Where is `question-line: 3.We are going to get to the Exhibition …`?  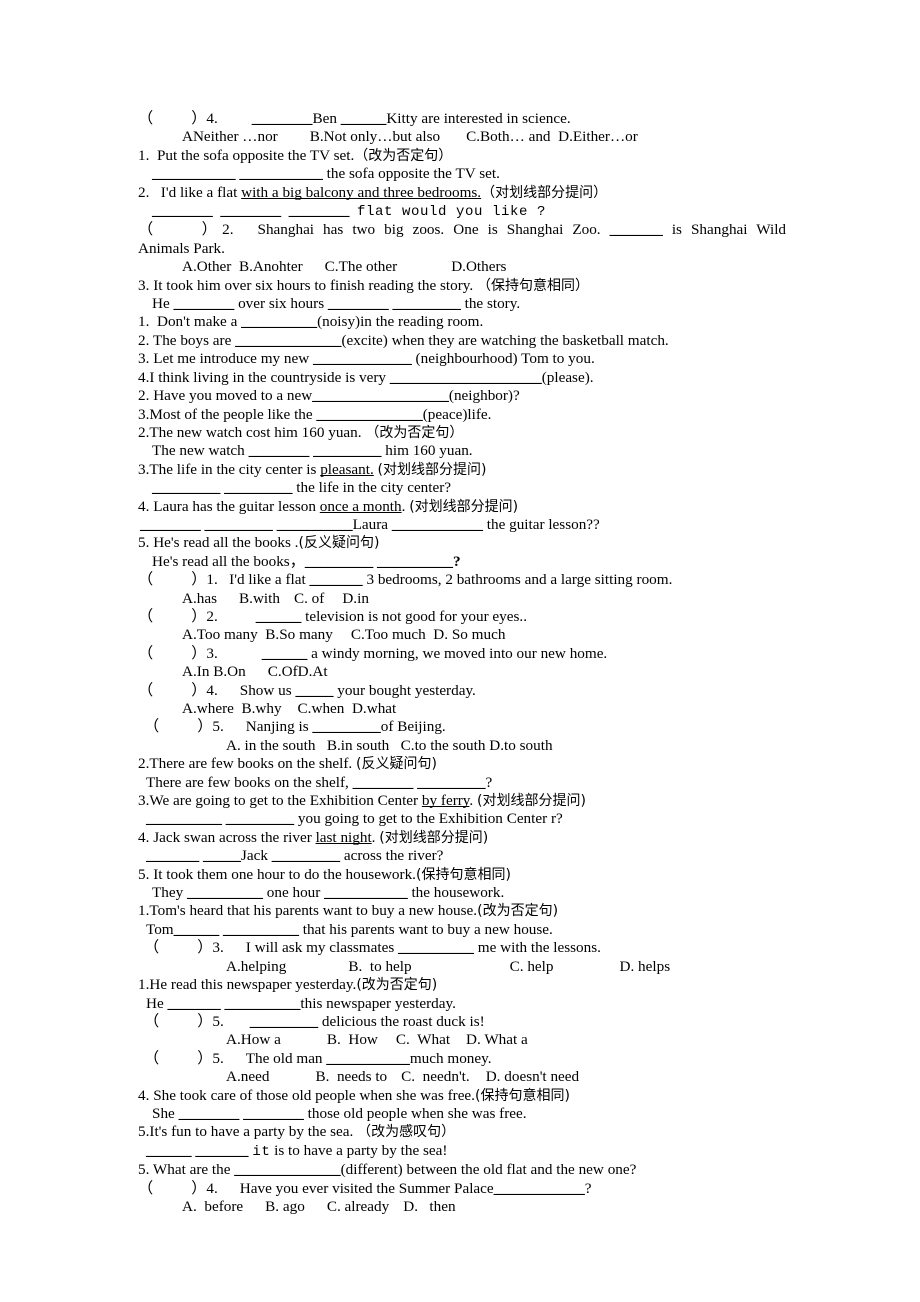
question-line: 3.We are going to get to the Exhibition … is located at coordinates (362, 801).